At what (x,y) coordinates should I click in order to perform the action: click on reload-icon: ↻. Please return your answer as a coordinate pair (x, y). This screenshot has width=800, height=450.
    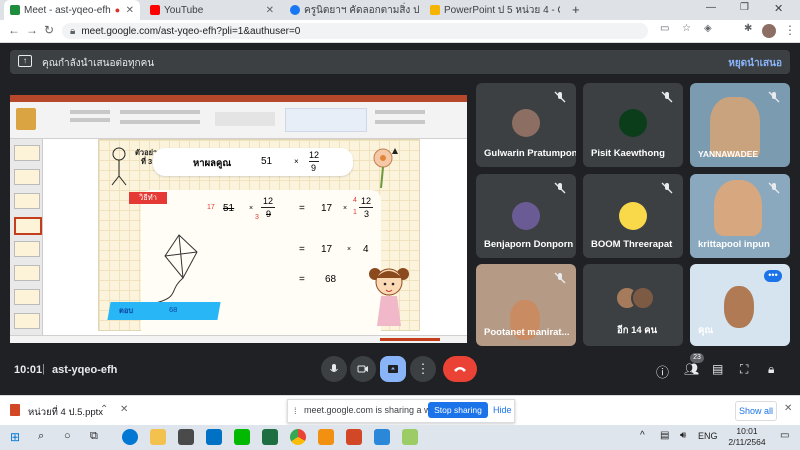
    Looking at the image, I should click on (49, 30).